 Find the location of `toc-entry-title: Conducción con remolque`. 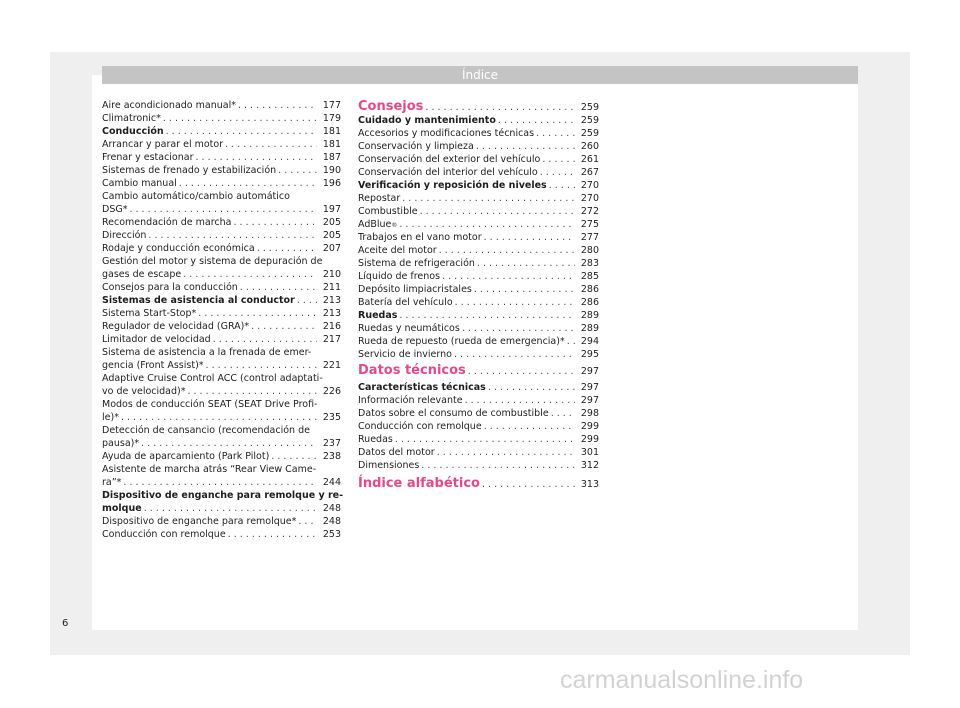

toc-entry-title: Conducción con remolque is located at coordinates (420, 426).